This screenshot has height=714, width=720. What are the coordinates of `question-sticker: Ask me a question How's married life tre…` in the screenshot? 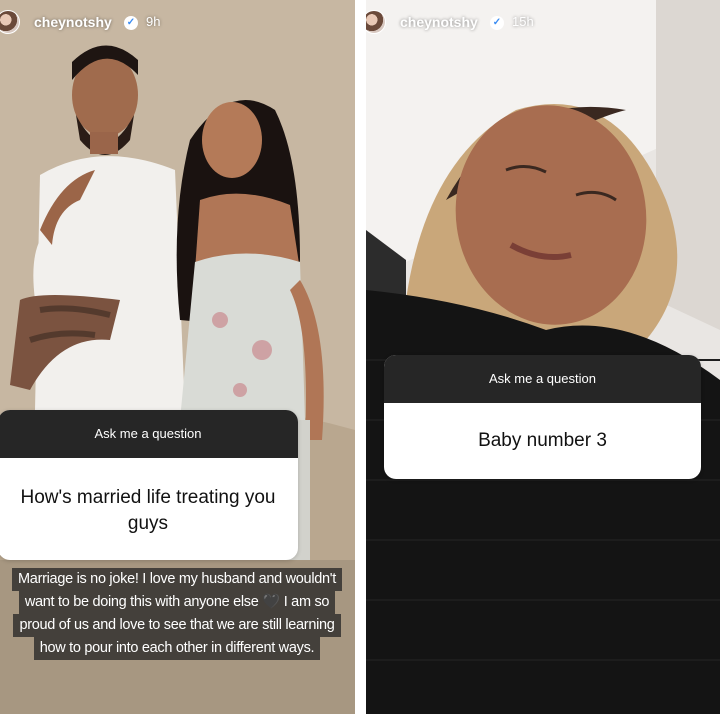 It's located at (149, 485).